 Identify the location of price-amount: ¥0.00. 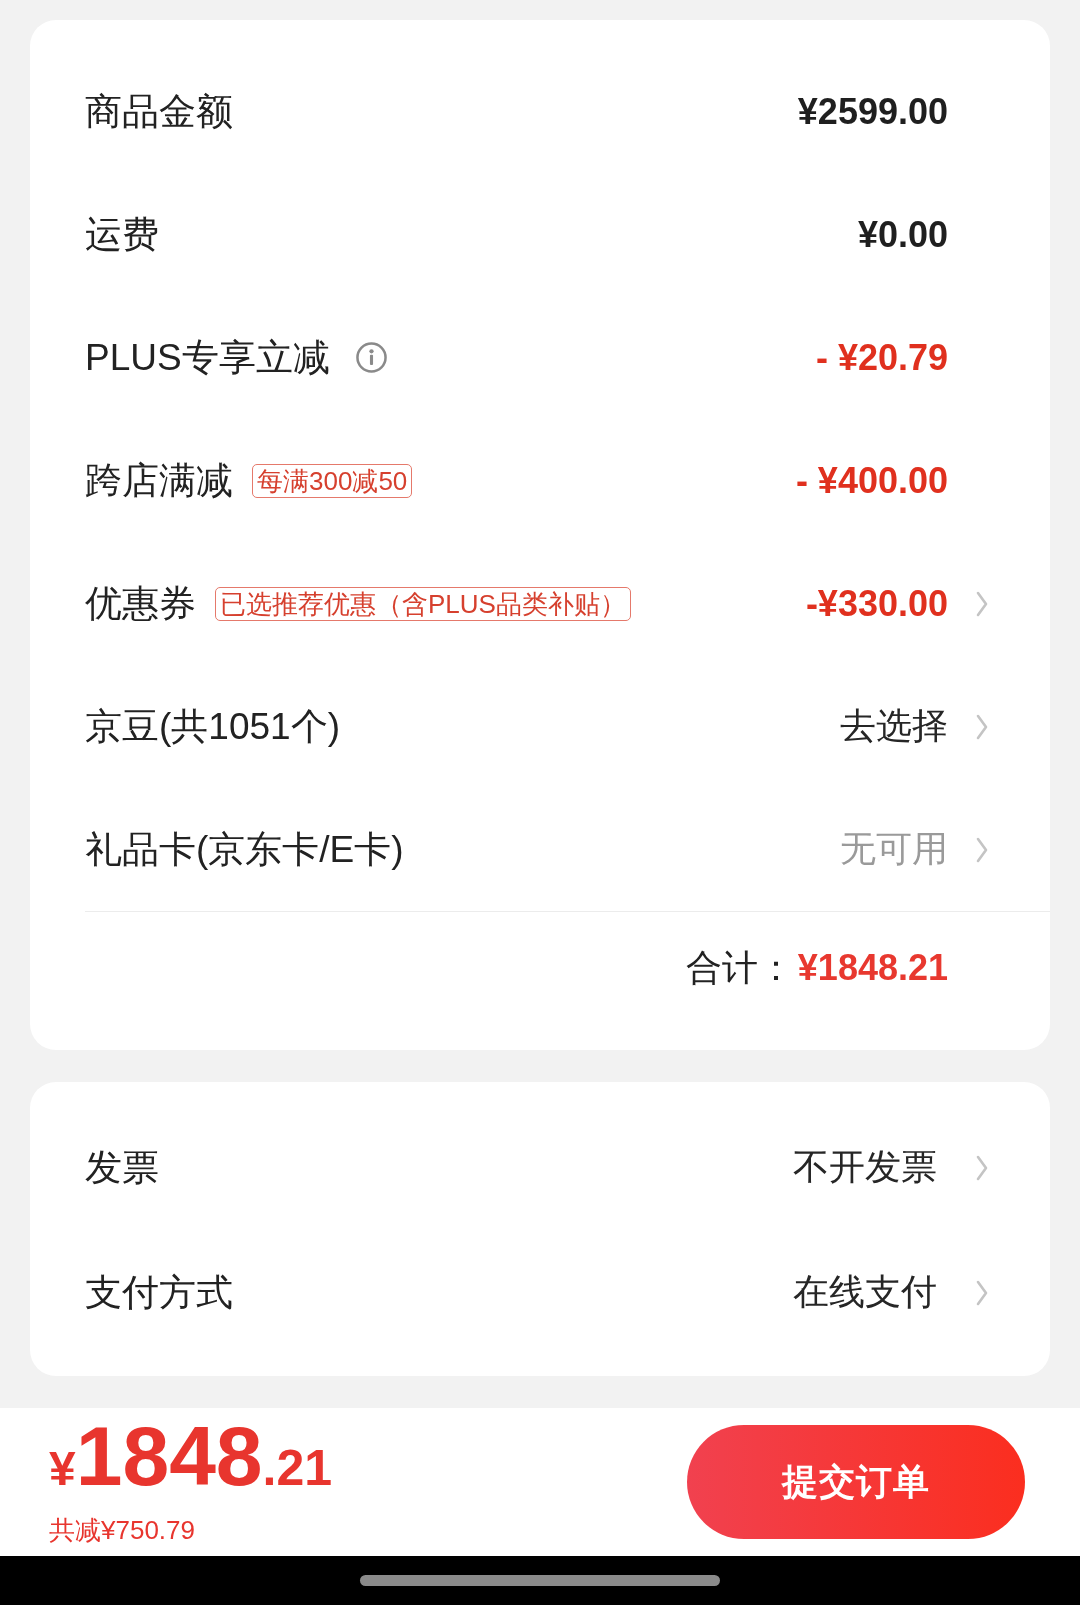
(902, 234).